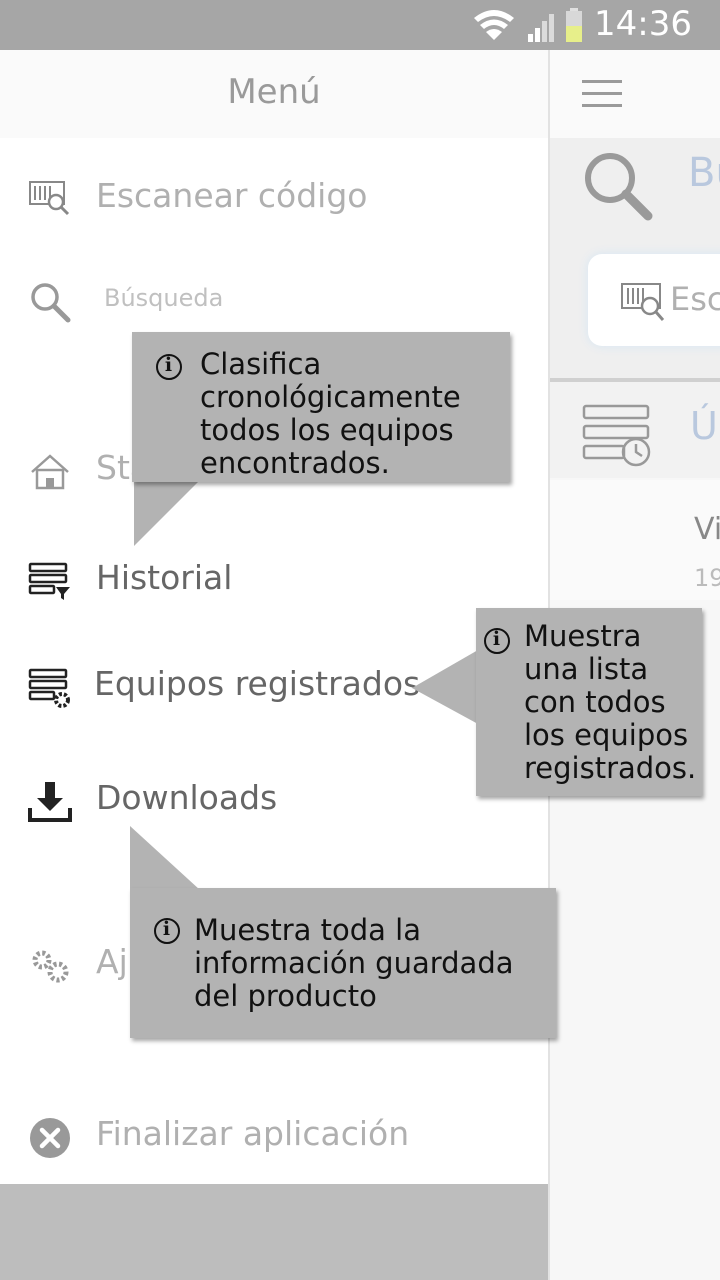 The width and height of the screenshot is (720, 1280). What do you see at coordinates (50, 966) in the screenshot?
I see `gear-icon` at bounding box center [50, 966].